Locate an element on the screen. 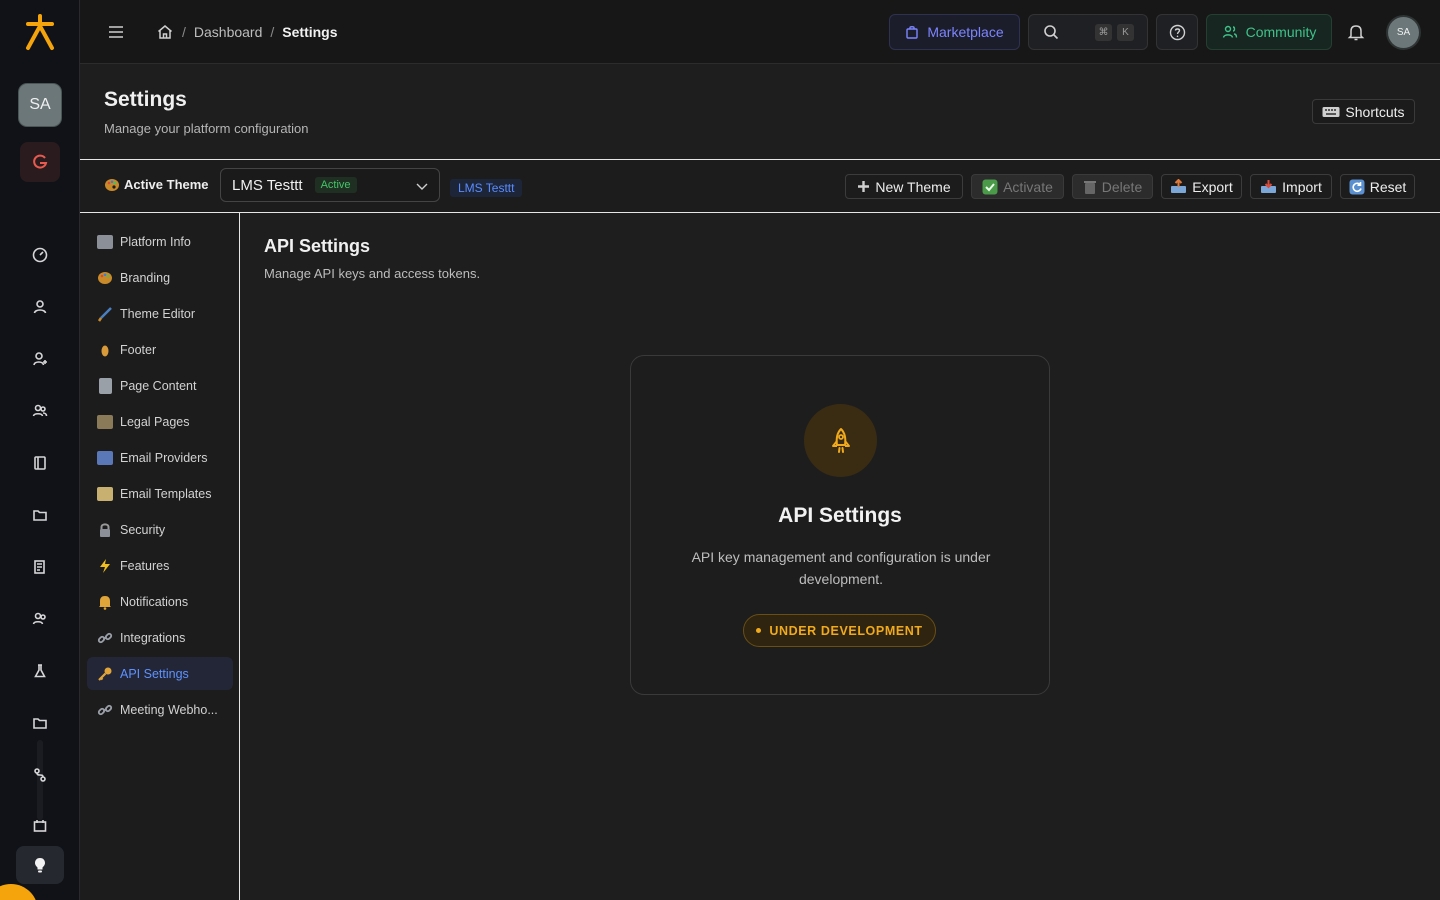 This screenshot has width=1440, height=900. delete-button: Delete is located at coordinates (1112, 186).